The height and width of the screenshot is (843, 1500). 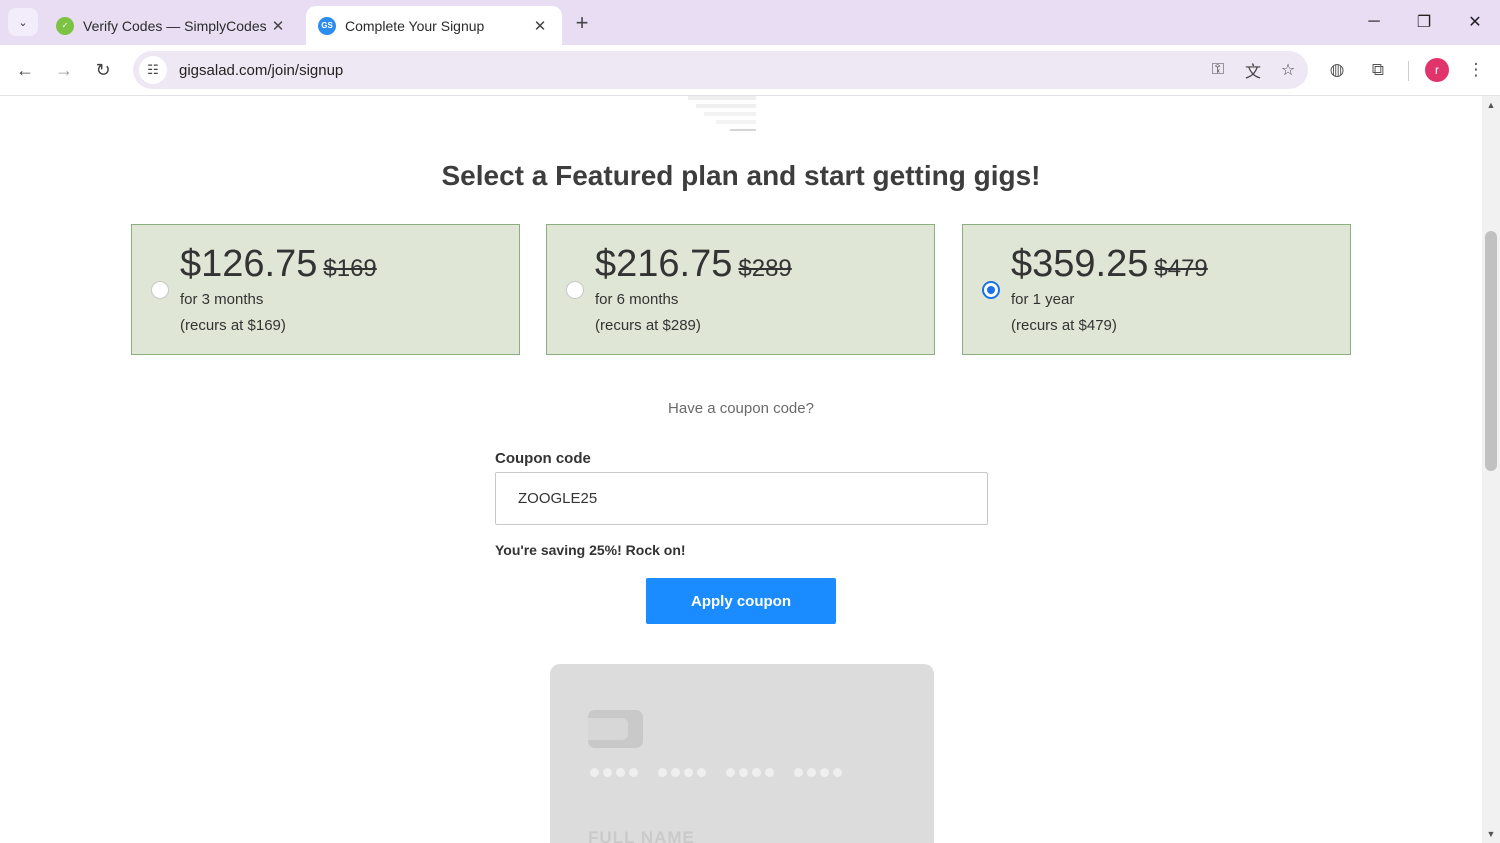 I want to click on minimize-button: ─, so click(x=1374, y=22).